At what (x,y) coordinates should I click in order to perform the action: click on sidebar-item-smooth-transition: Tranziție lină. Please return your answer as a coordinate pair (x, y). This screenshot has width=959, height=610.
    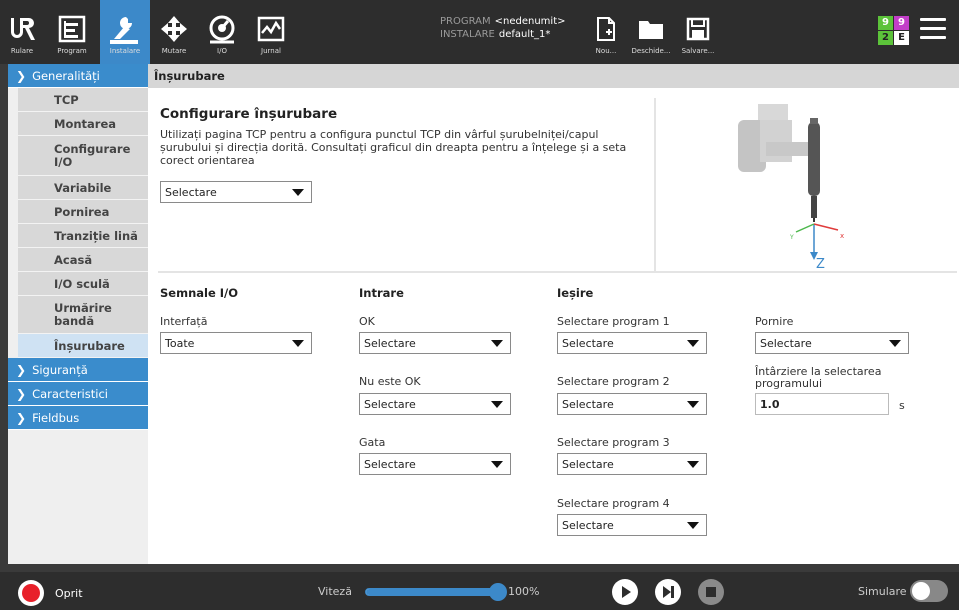
    Looking at the image, I should click on (83, 236).